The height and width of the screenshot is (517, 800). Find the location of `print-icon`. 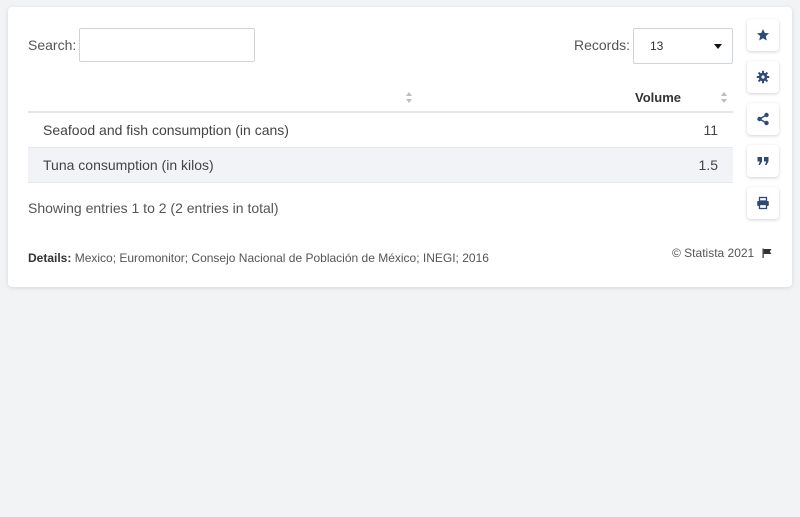

print-icon is located at coordinates (763, 203).